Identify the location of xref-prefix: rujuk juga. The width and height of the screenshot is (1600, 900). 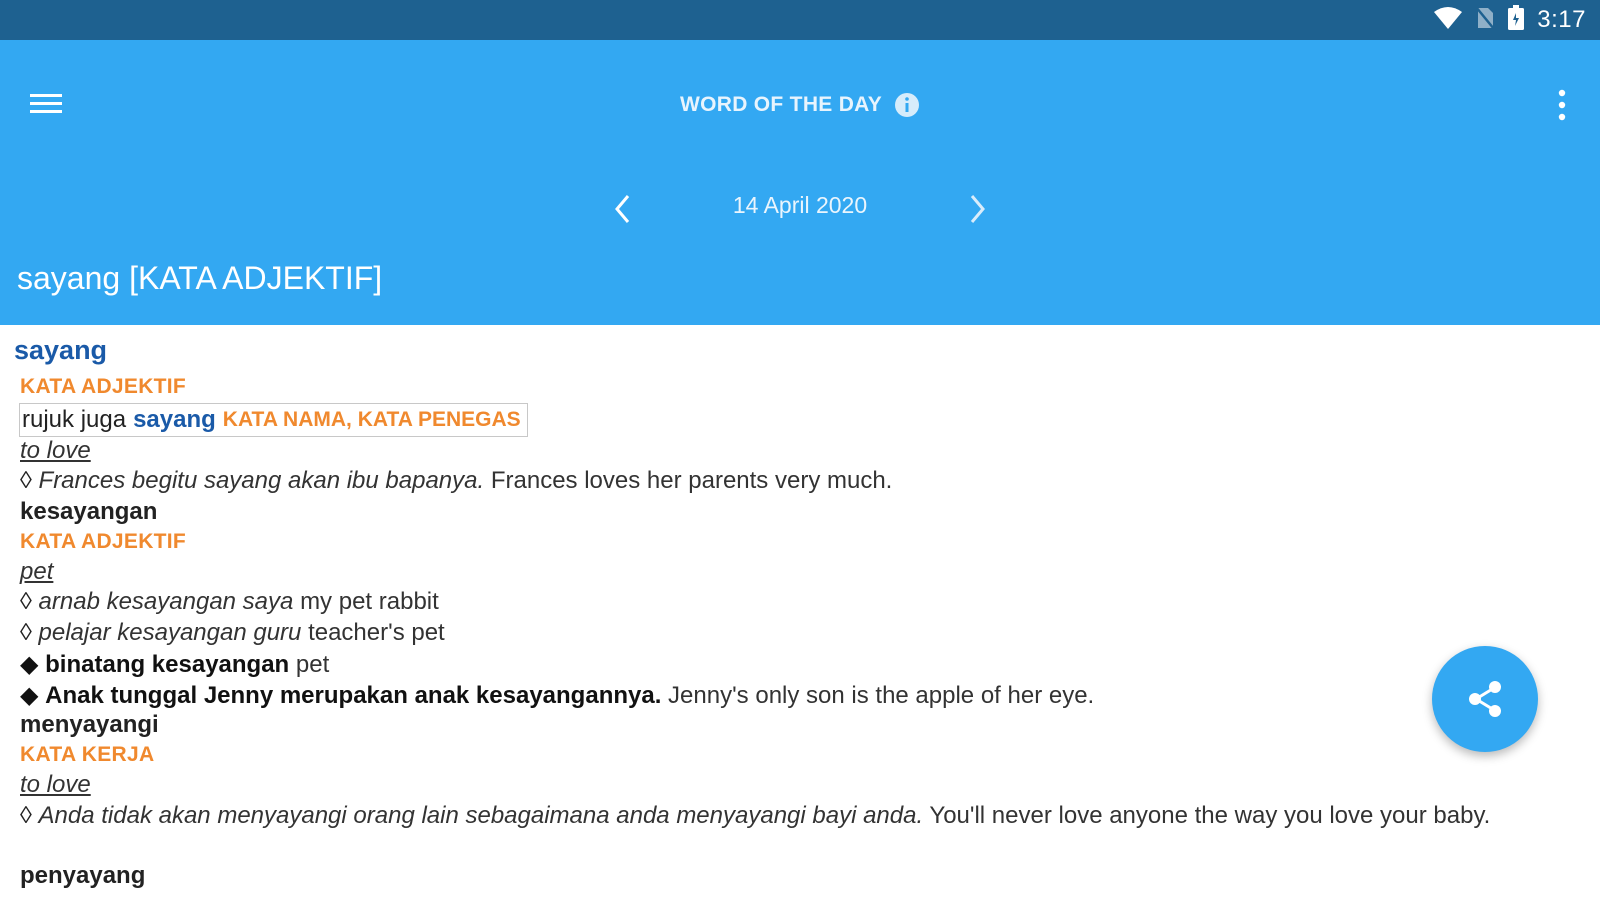
(74, 419).